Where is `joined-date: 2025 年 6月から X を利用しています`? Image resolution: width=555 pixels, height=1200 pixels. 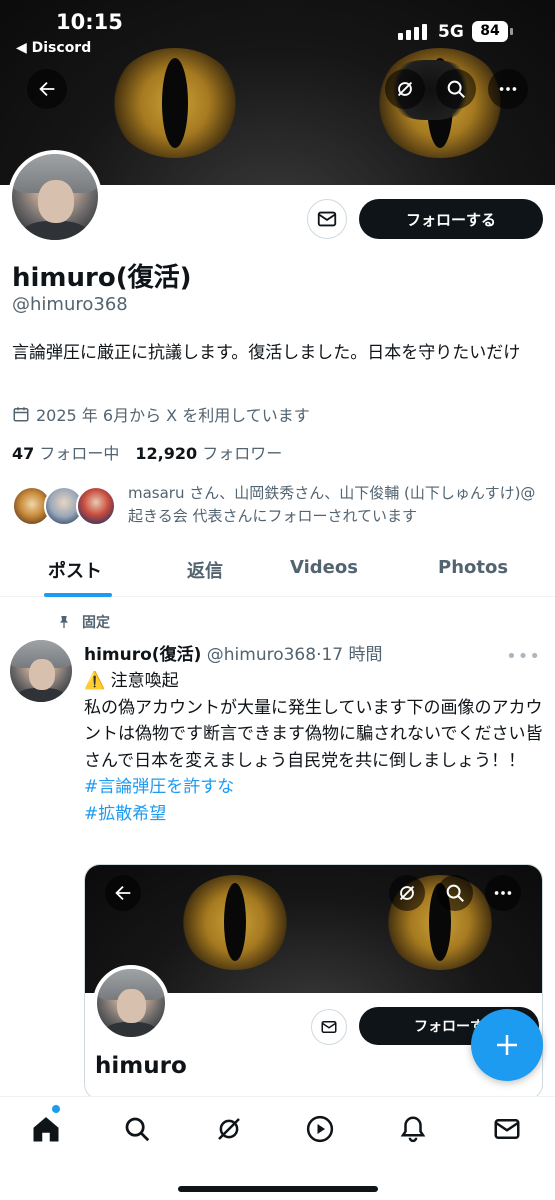
joined-date: 2025 年 6月から X を利用しています is located at coordinates (161, 414).